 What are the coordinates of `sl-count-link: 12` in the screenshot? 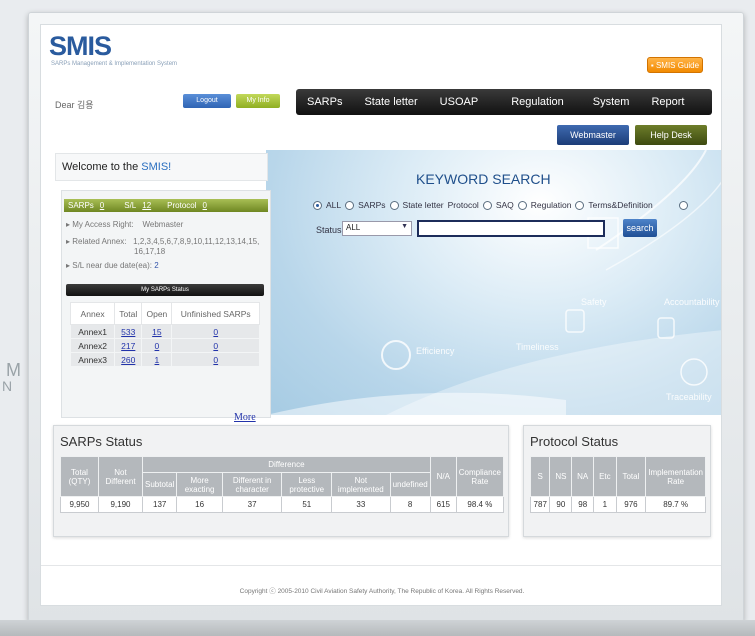 It's located at (146, 205).